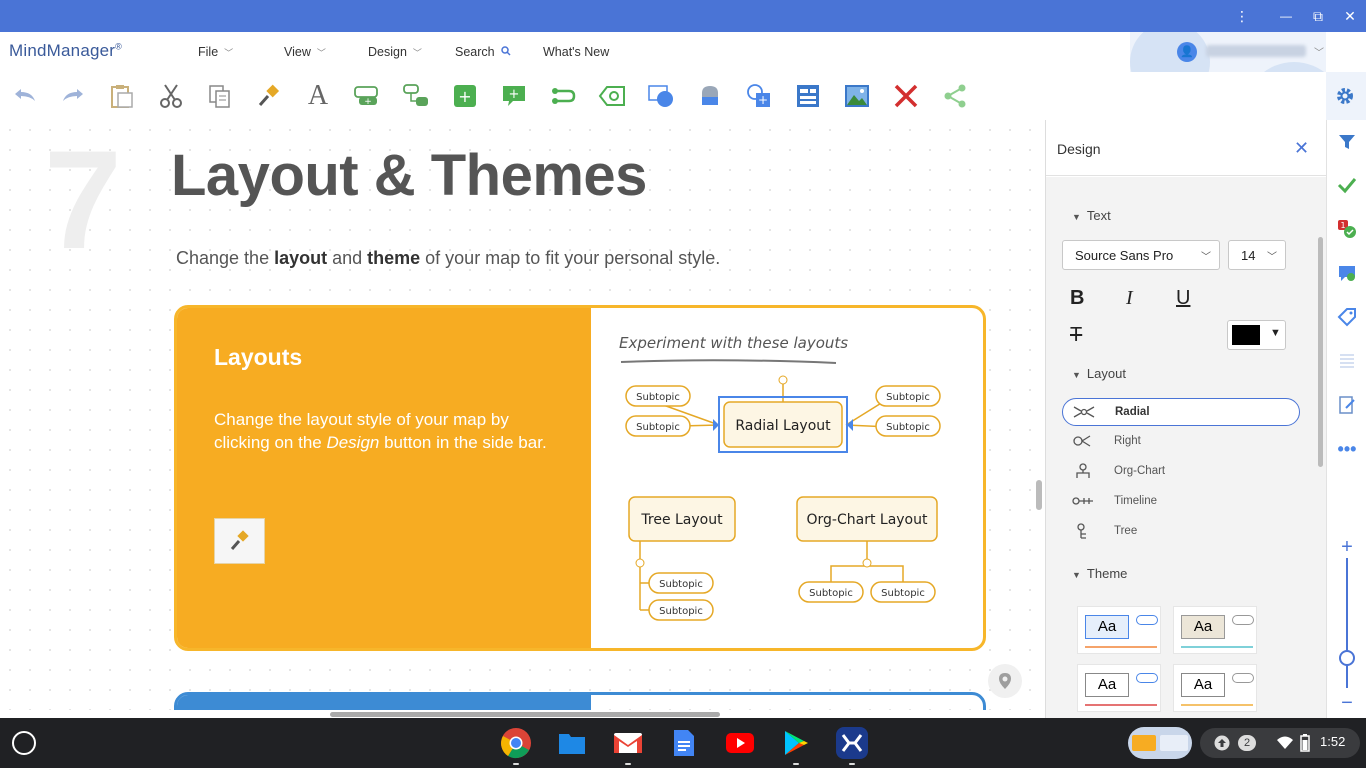  Describe the element at coordinates (1347, 449) in the screenshot. I see `more-icon: •••` at that location.